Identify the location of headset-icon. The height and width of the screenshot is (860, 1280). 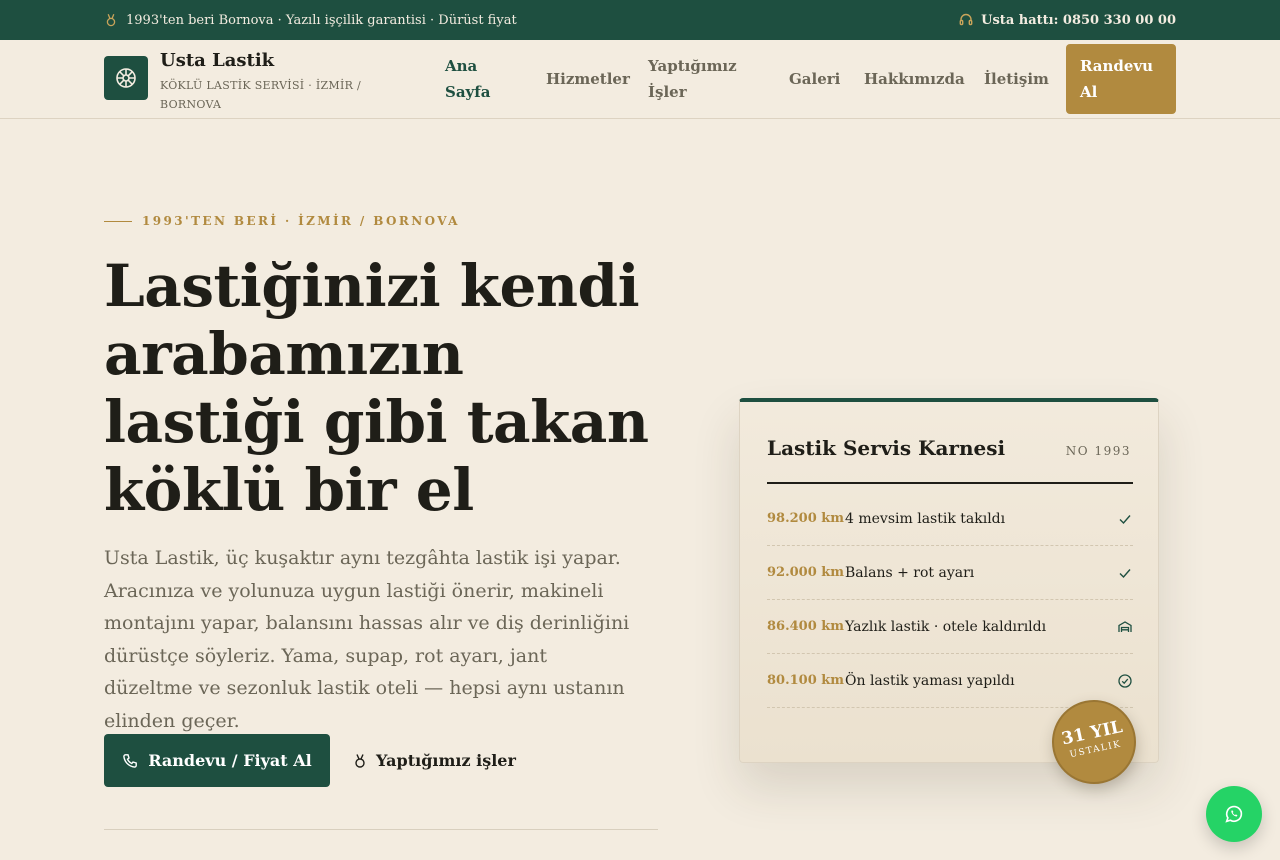
(966, 19).